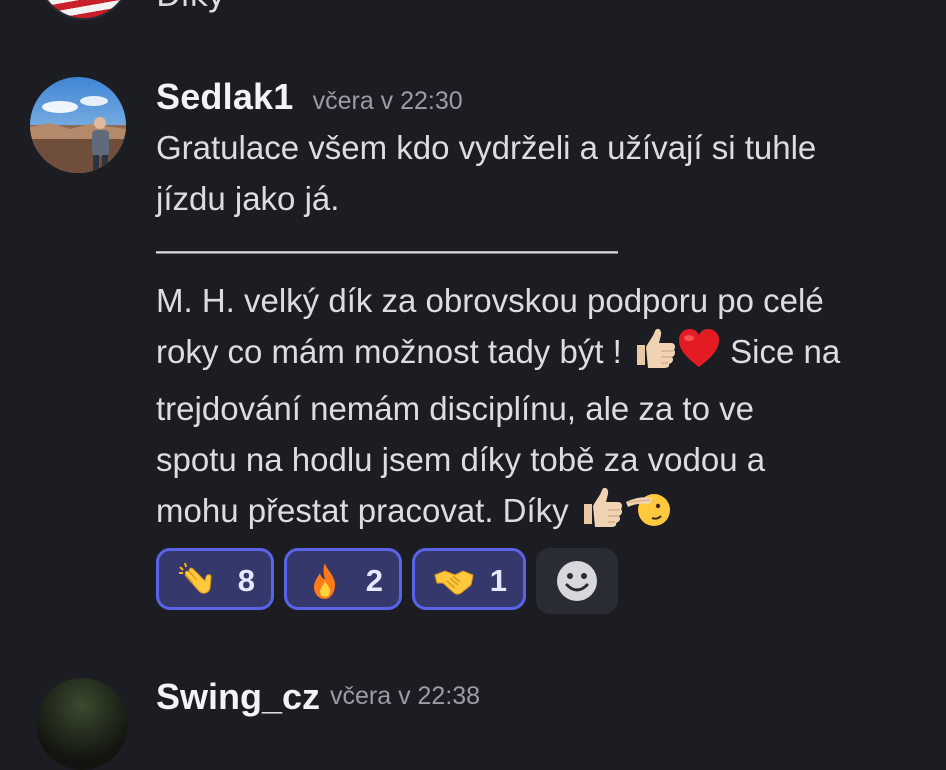 The width and height of the screenshot is (946, 770). I want to click on add-reaction-button, so click(577, 581).